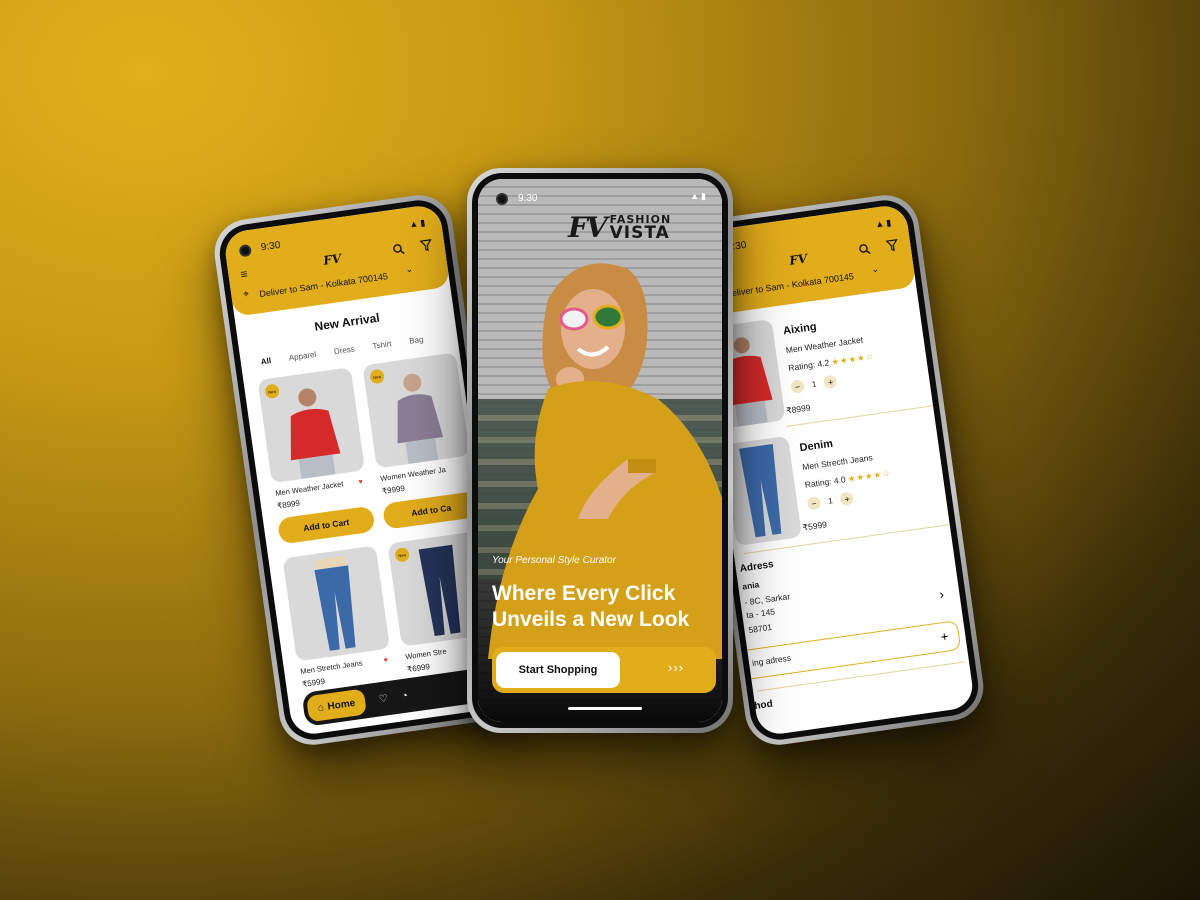  Describe the element at coordinates (757, 567) in the screenshot. I see `address-title: Adress` at that location.